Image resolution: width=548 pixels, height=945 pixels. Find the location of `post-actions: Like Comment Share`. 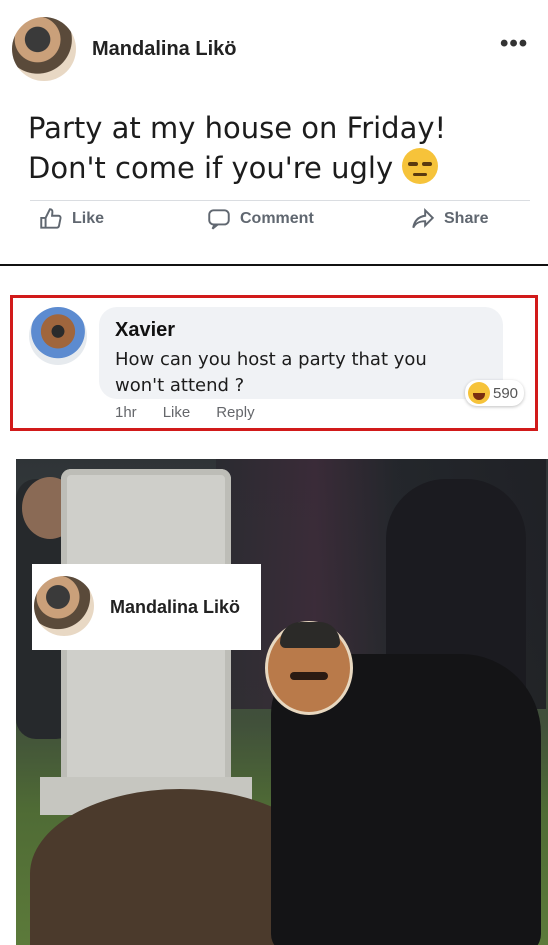

post-actions: Like Comment Share is located at coordinates (274, 226).